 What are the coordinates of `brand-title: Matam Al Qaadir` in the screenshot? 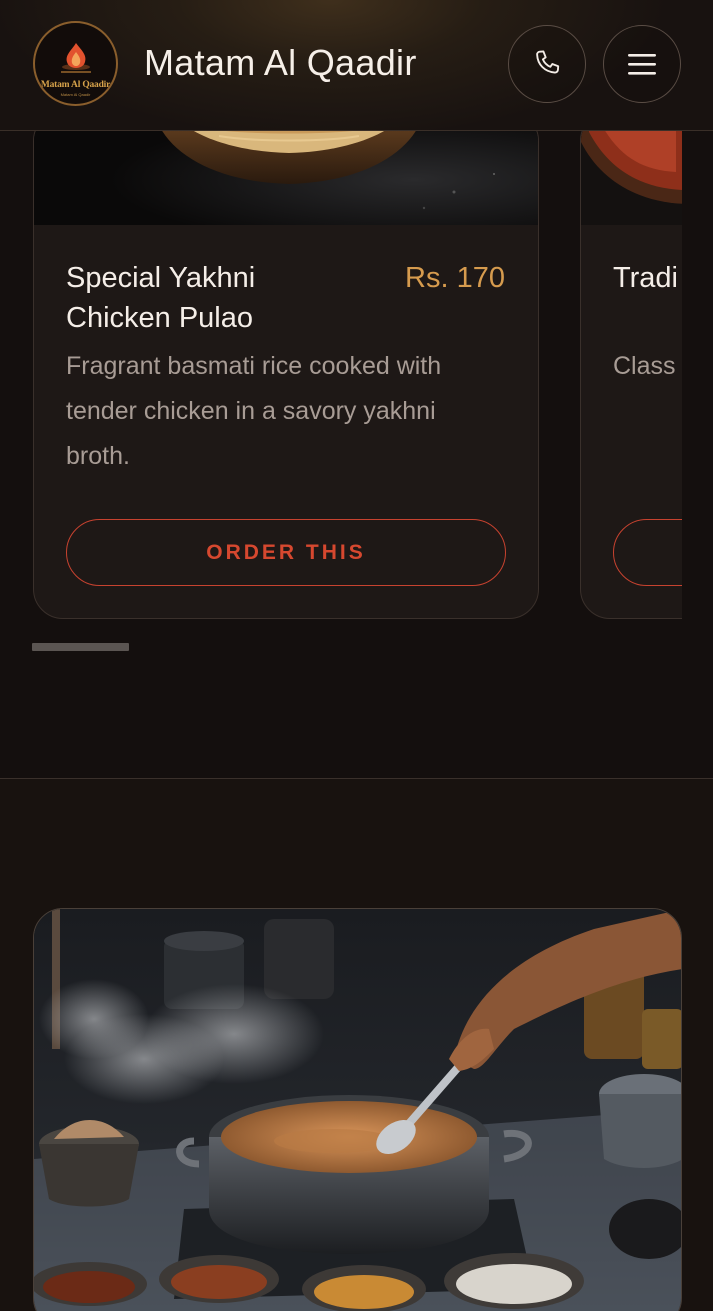 It's located at (280, 63).